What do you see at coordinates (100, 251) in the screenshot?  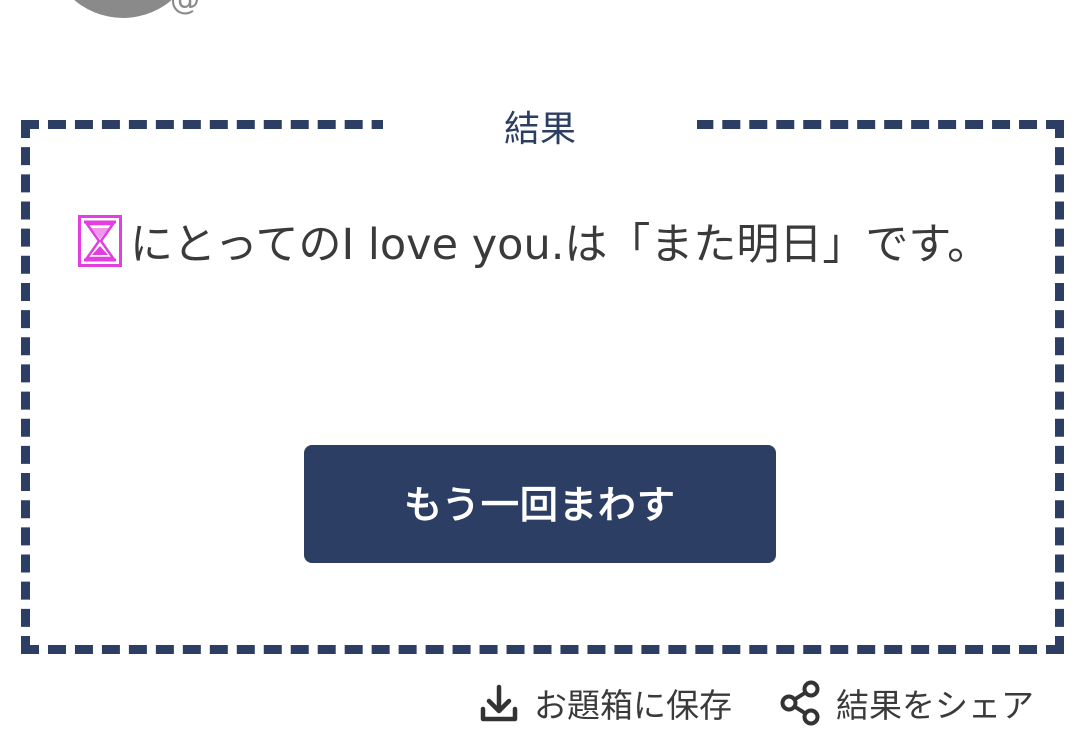 I see `hourglass-icon` at bounding box center [100, 251].